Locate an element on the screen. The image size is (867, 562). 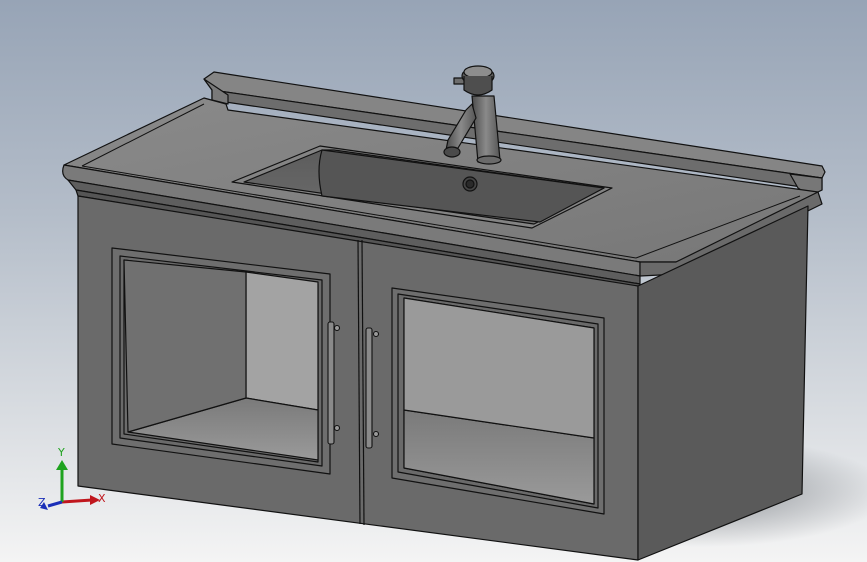
cabinet-door-left is located at coordinates (221, 361).